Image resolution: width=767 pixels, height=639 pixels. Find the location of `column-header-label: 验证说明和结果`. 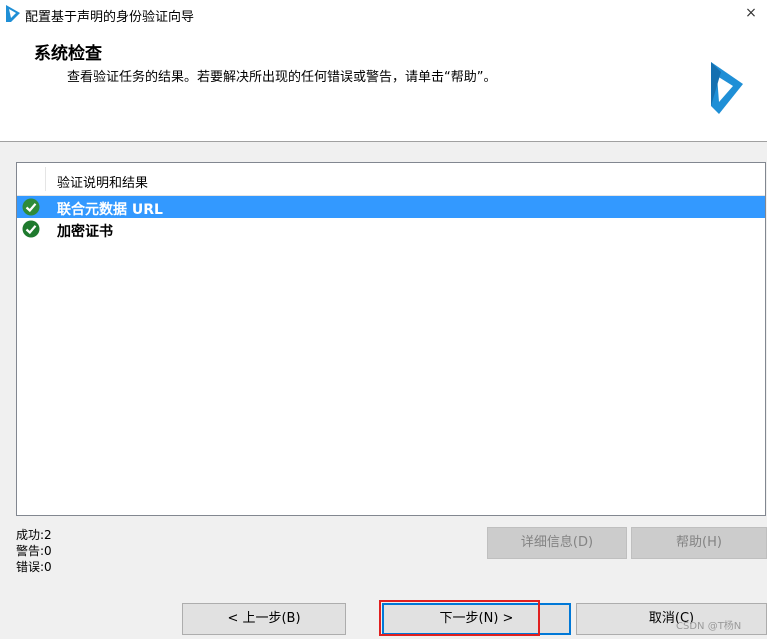

column-header-label: 验证说明和结果 is located at coordinates (103, 183).